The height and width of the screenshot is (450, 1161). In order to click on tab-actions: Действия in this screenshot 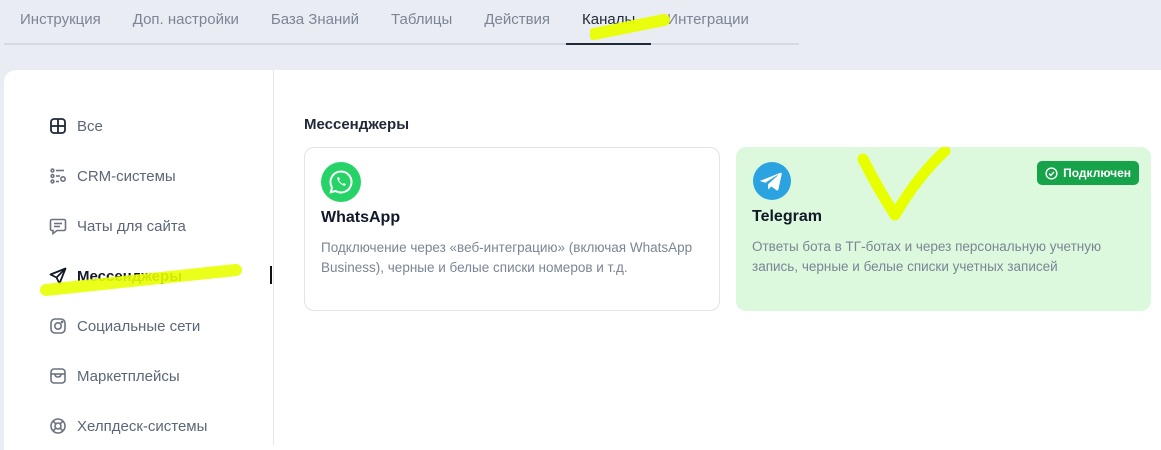, I will do `click(517, 21)`.